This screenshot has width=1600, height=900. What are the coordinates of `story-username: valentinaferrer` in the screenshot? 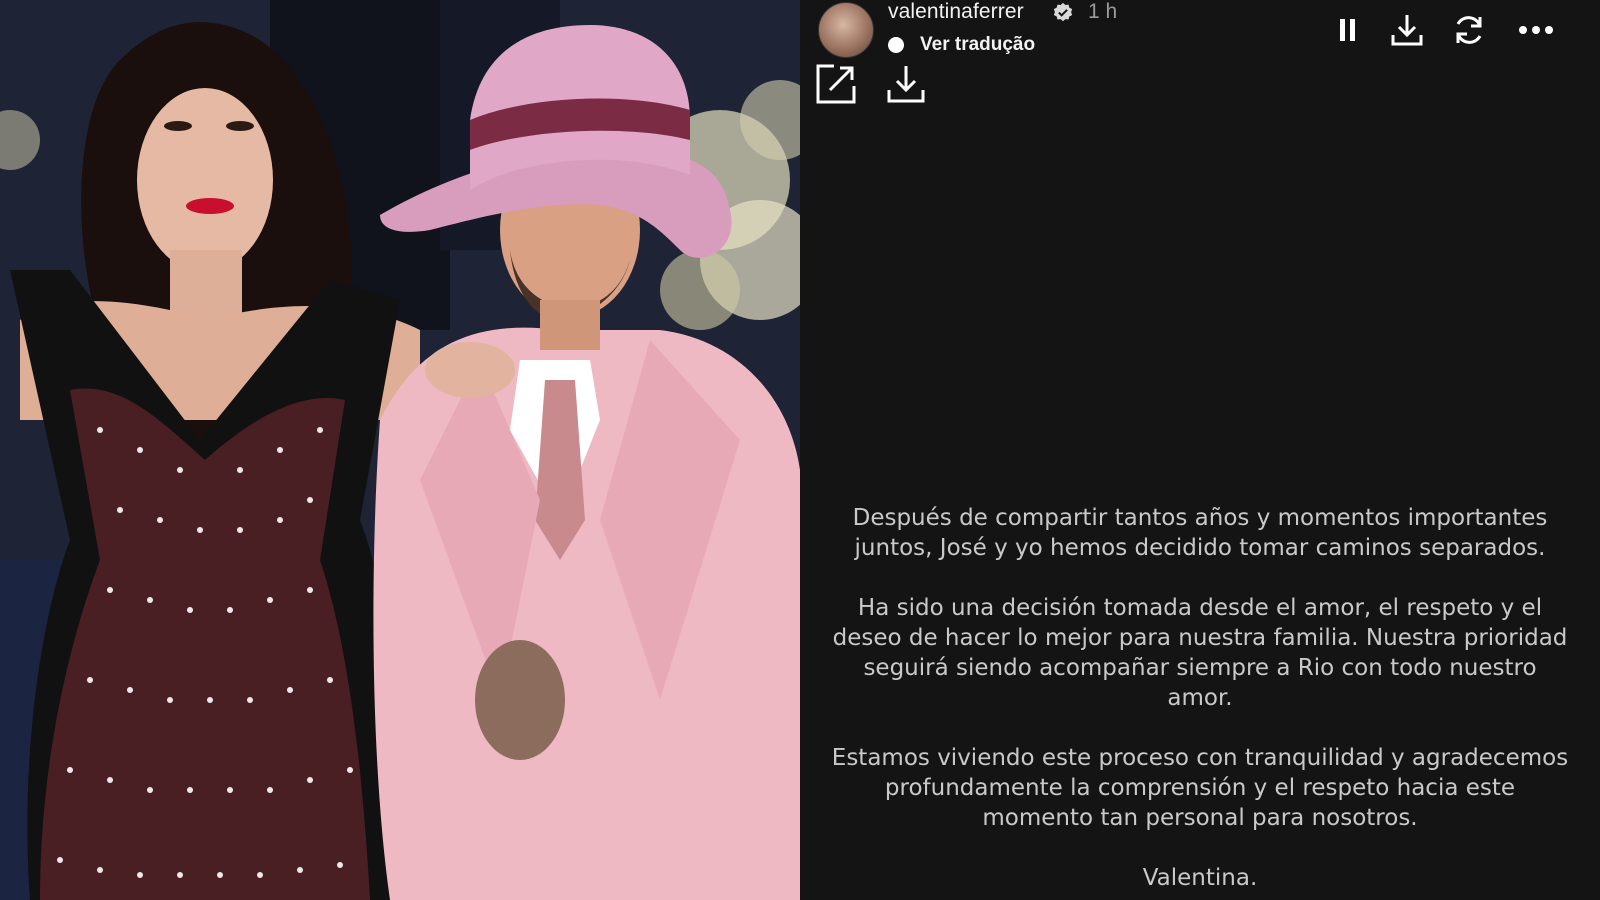 It's located at (956, 12).